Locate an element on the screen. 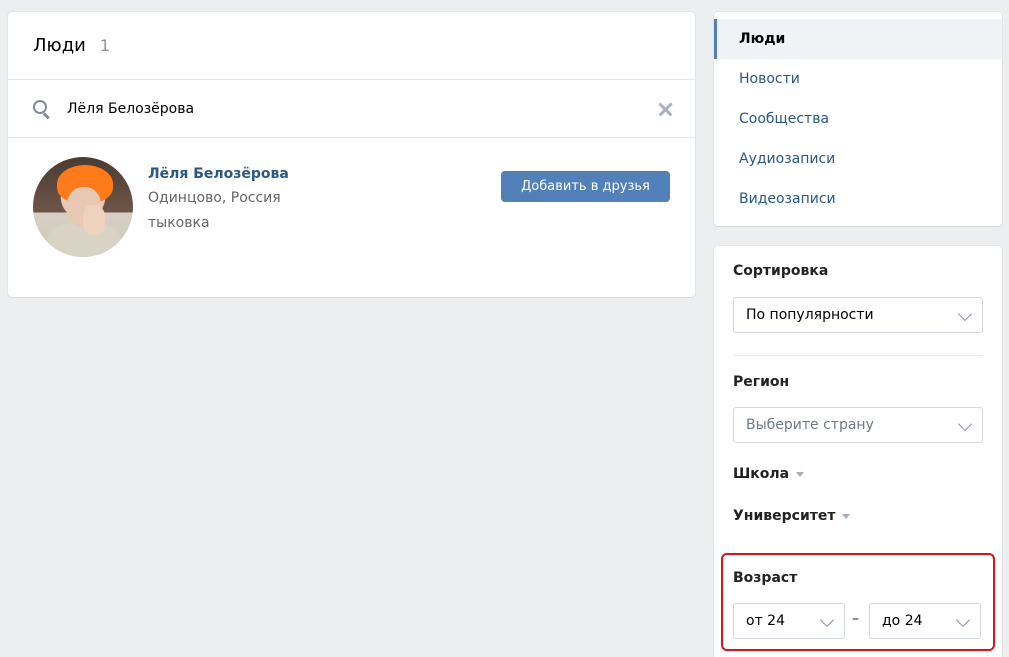 This screenshot has height=657, width=1009. country-select: Выберите страну is located at coordinates (858, 425).